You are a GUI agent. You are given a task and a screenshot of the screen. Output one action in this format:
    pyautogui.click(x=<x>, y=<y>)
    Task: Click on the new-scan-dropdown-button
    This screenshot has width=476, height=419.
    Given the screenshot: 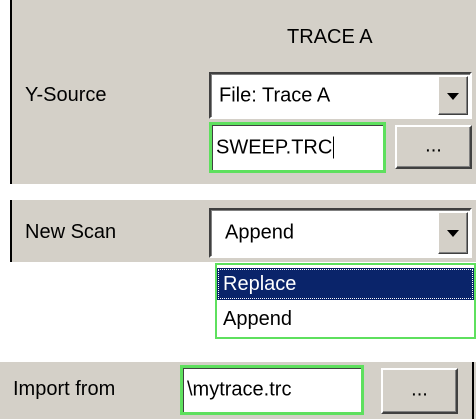 What is the action you would take?
    pyautogui.click(x=453, y=233)
    